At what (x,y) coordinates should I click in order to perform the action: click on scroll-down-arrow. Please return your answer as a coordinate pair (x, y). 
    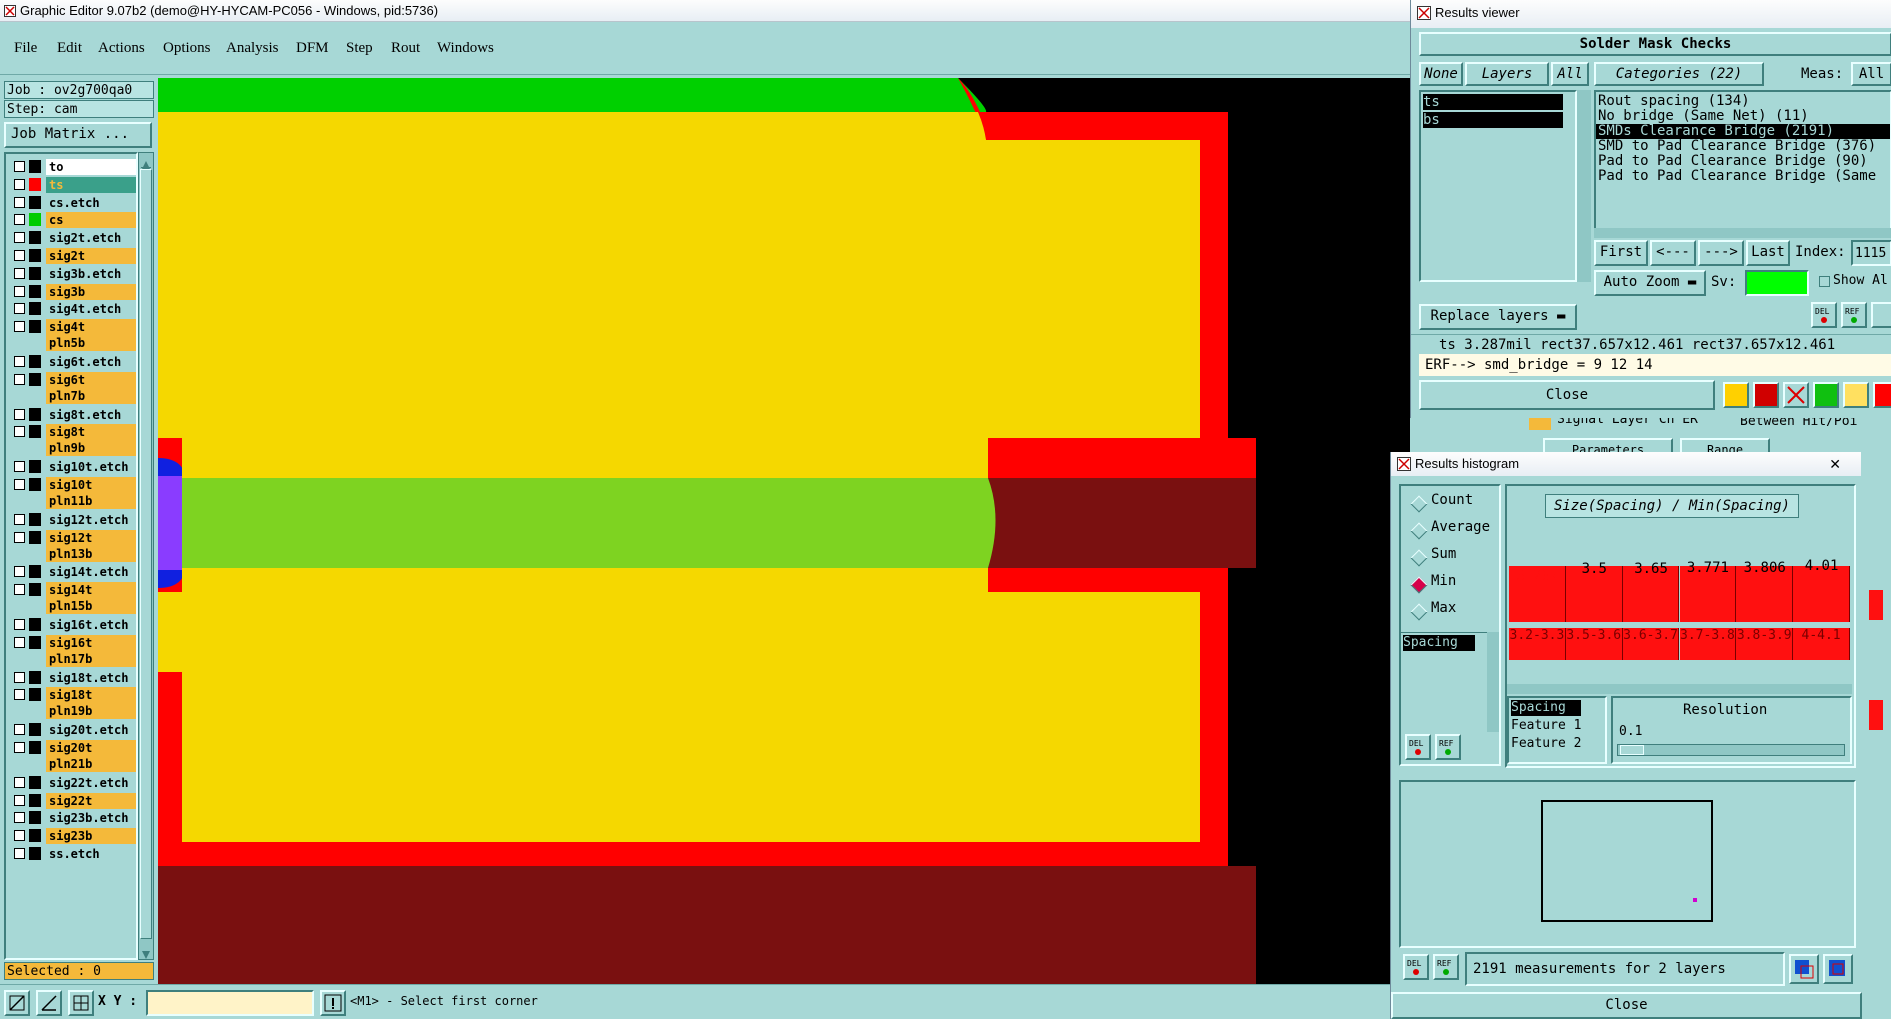
    Looking at the image, I should click on (146, 952).